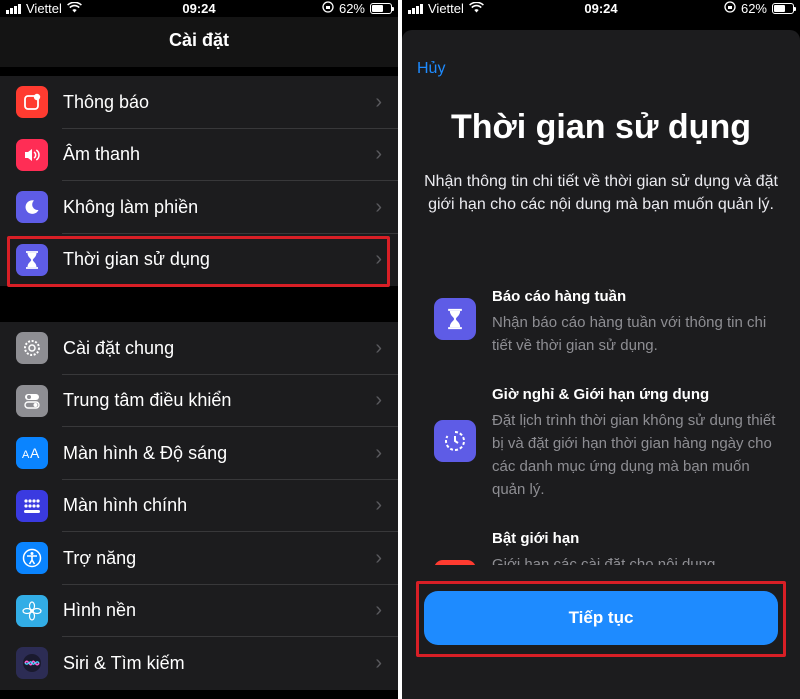  I want to click on settings-item-label: Trung tâm điều khiển, so click(147, 400).